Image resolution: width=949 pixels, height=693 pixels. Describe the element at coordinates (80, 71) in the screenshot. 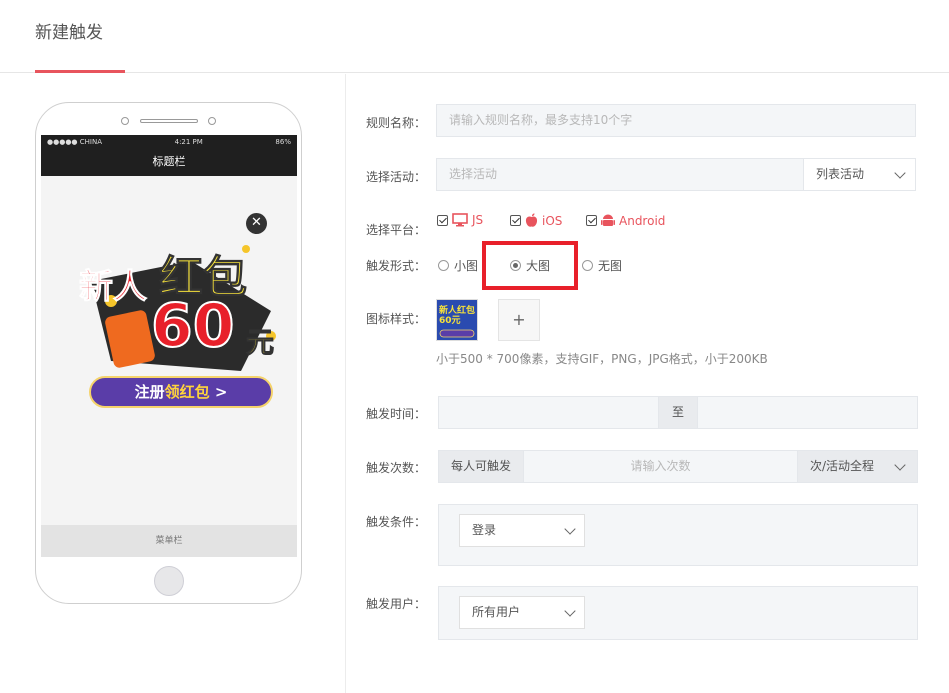

I see `title-underline` at that location.